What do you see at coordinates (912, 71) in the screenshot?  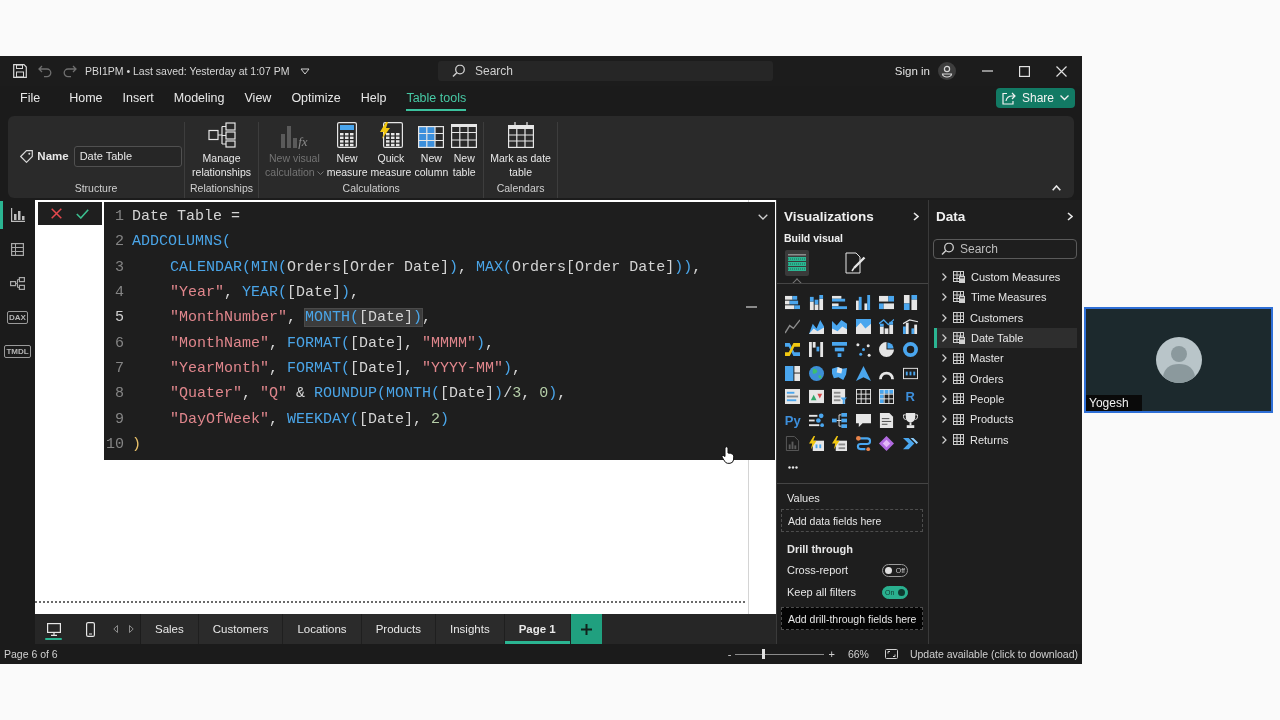 I see `sign-in-link: Sign in` at bounding box center [912, 71].